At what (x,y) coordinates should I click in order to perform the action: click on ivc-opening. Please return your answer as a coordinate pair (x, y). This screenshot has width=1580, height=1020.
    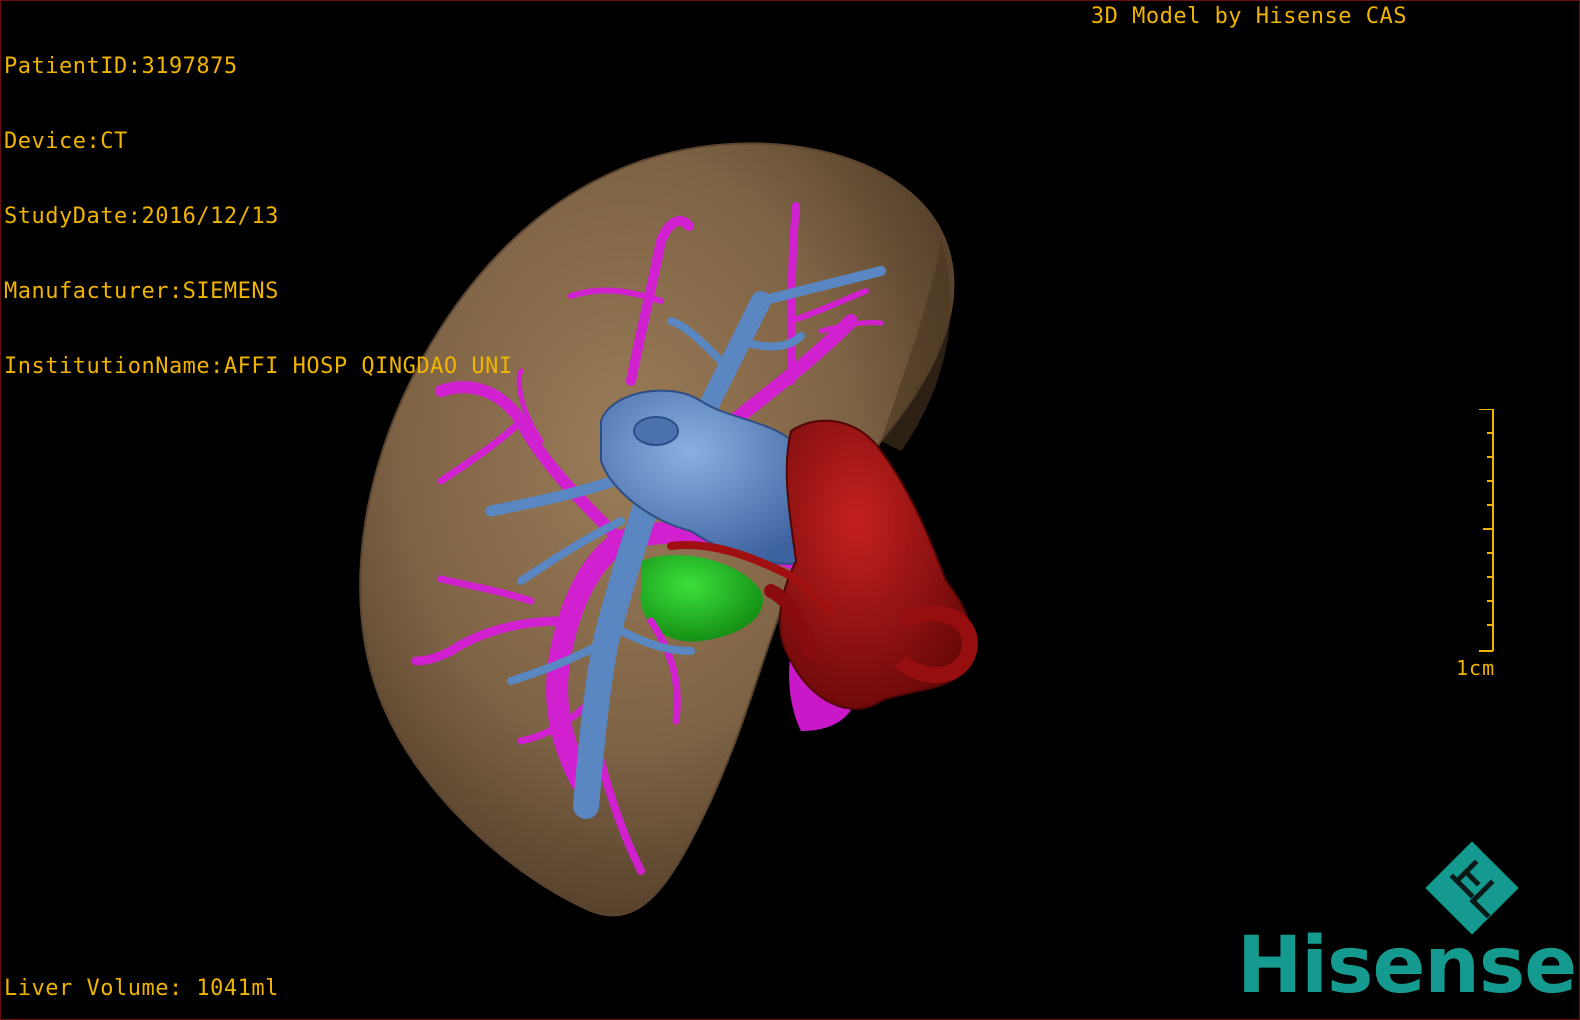
    Looking at the image, I should click on (656, 431).